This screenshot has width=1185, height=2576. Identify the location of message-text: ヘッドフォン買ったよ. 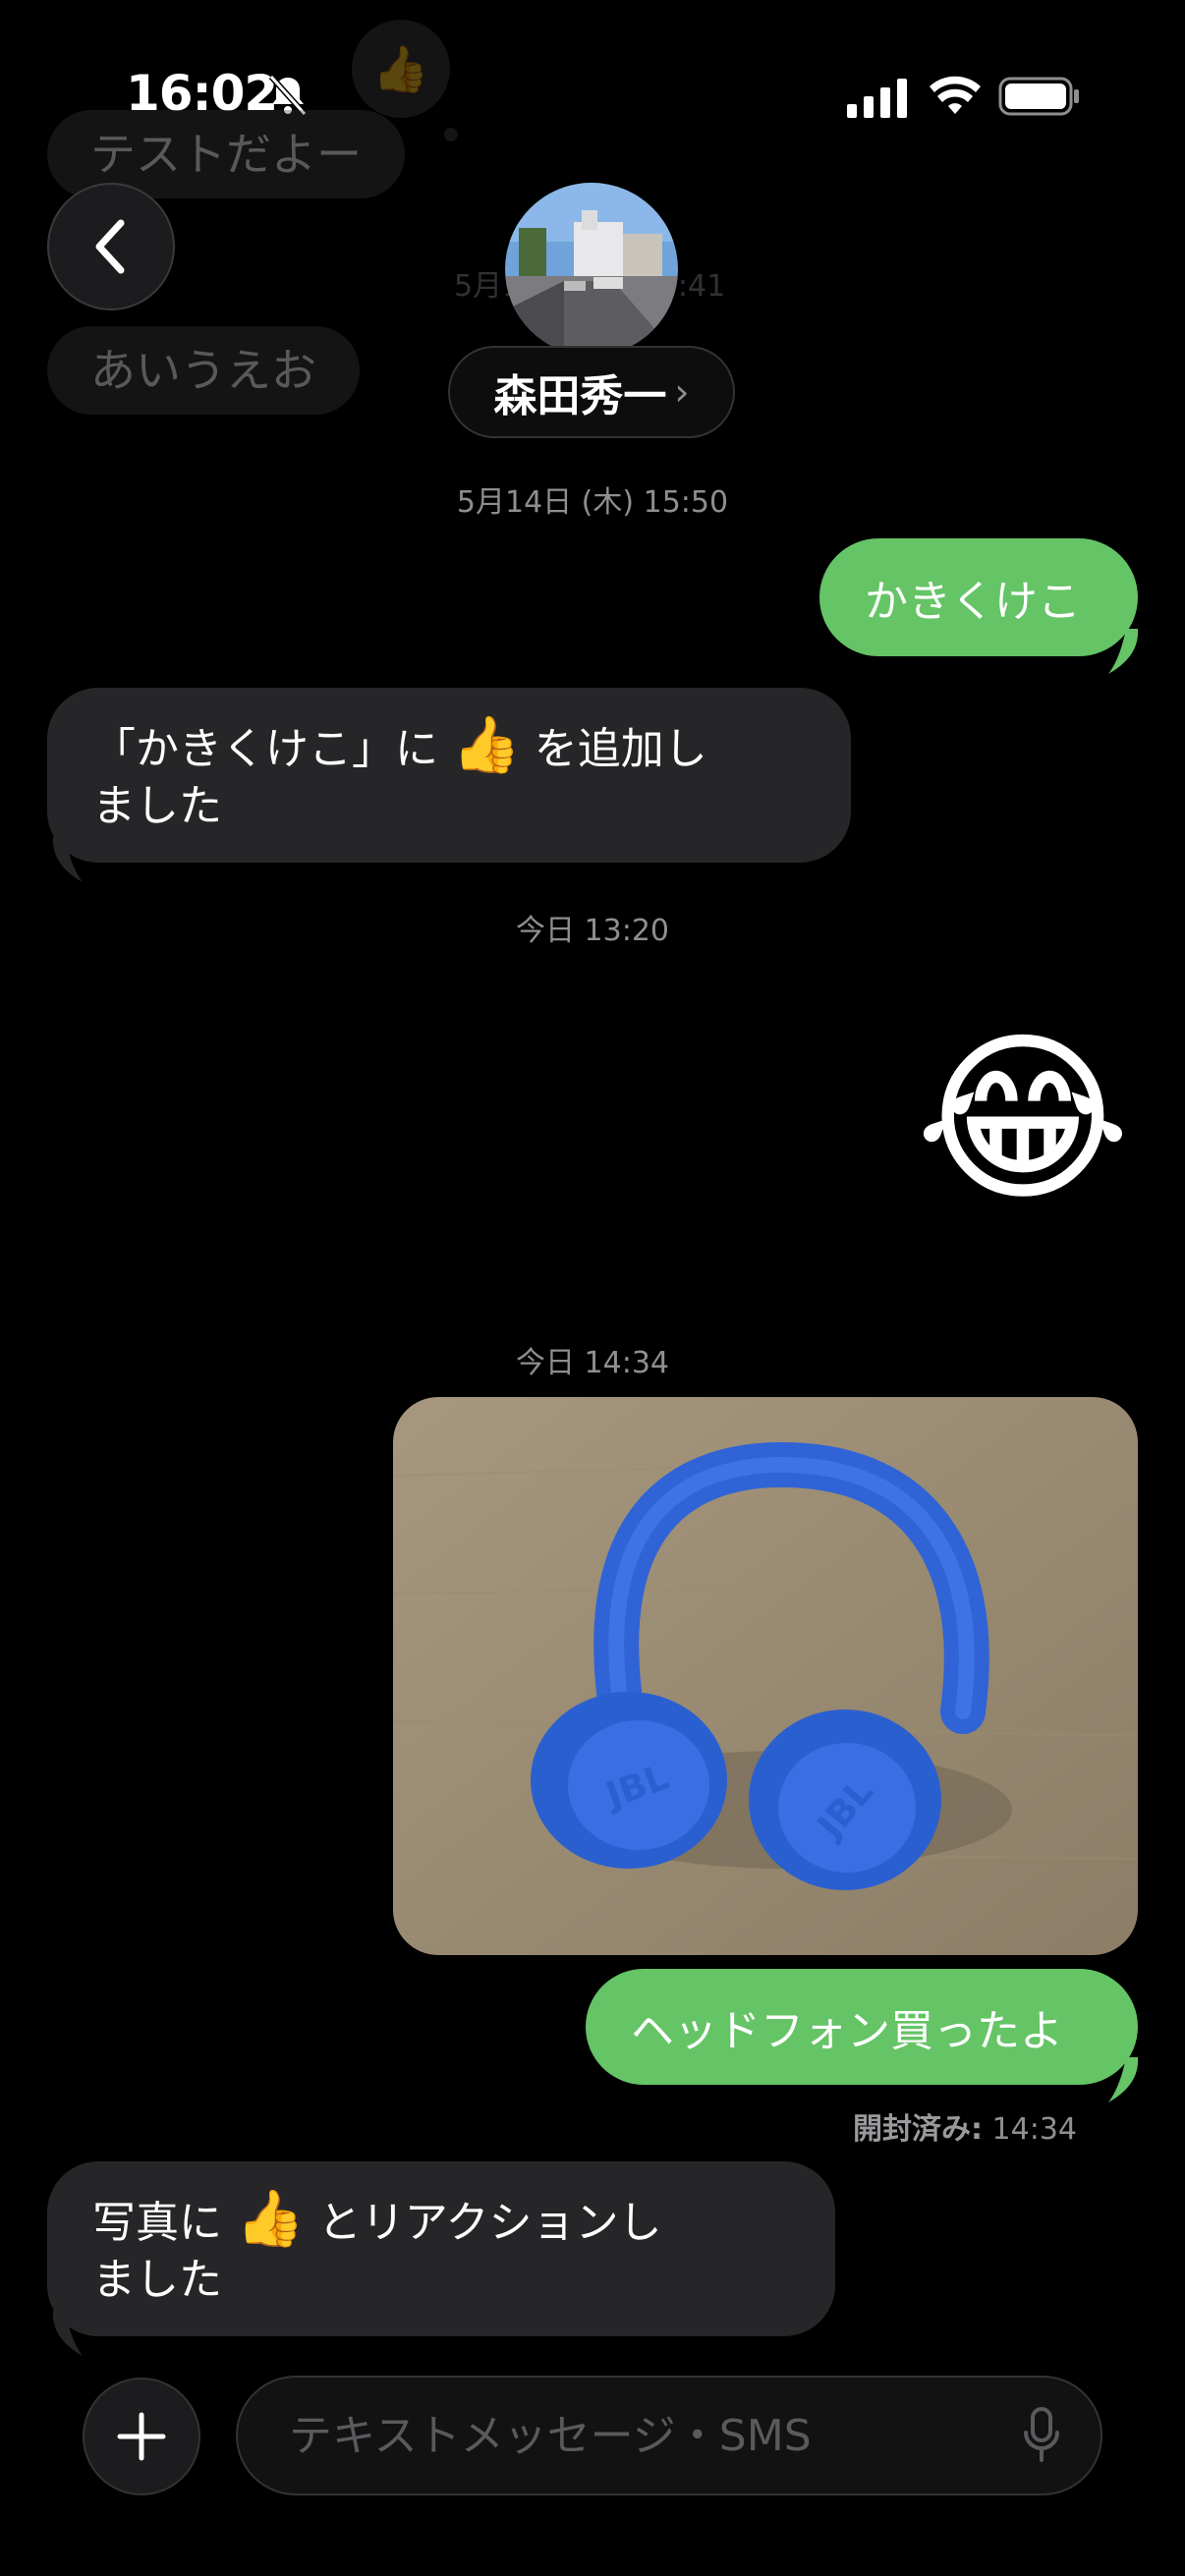
(847, 2031).